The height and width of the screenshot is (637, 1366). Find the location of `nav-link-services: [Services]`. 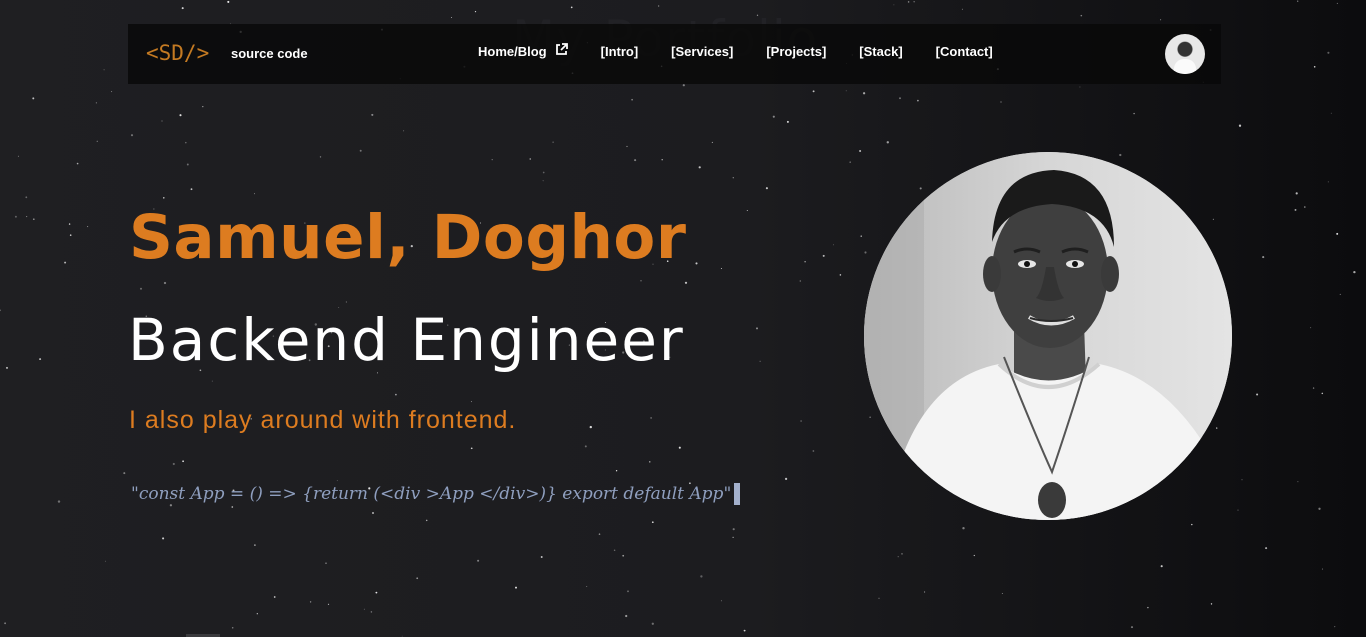

nav-link-services: [Services] is located at coordinates (702, 51).